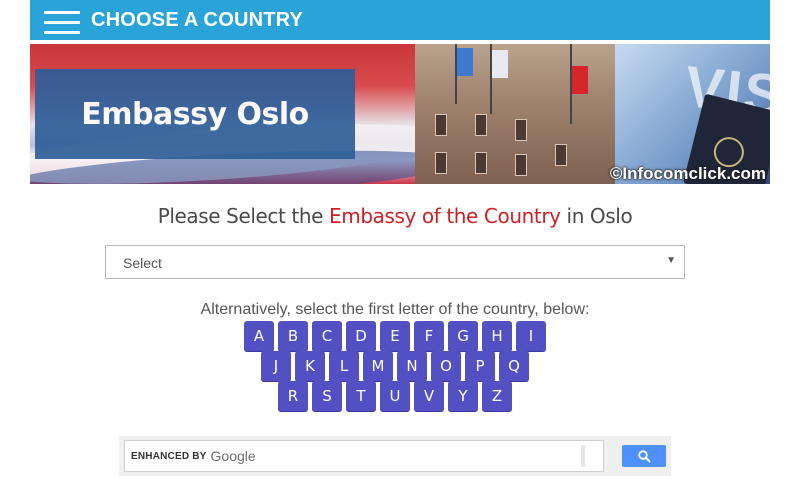 Image resolution: width=800 pixels, height=480 pixels. What do you see at coordinates (395, 366) in the screenshot?
I see `letter-row: JKLMNOPQ` at bounding box center [395, 366].